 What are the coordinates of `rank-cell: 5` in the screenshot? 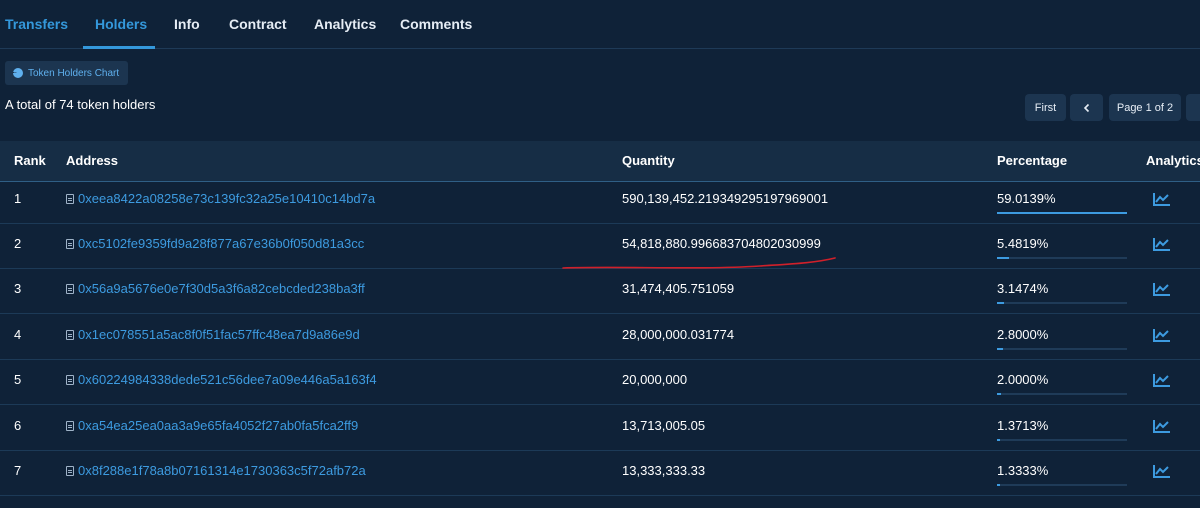 It's located at (18, 379).